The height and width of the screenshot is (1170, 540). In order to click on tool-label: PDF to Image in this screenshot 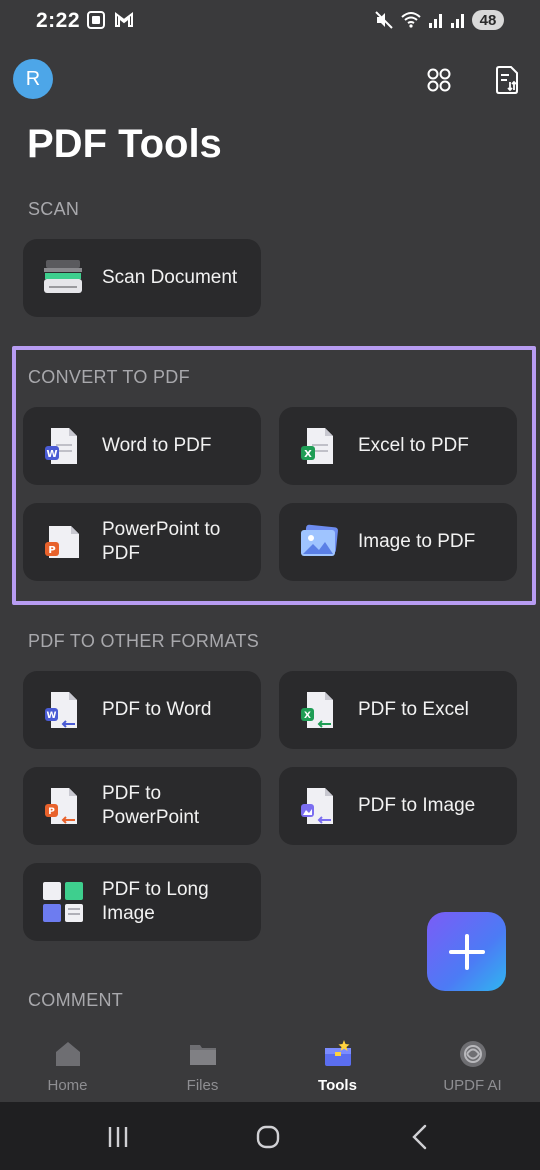, I will do `click(417, 805)`.